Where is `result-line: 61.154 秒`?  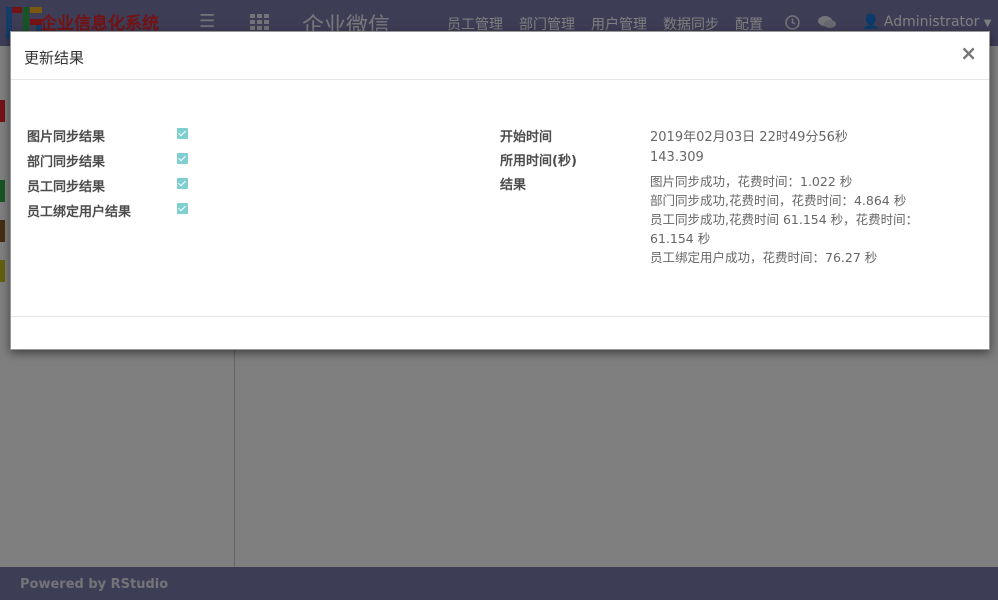
result-line: 61.154 秒 is located at coordinates (680, 238).